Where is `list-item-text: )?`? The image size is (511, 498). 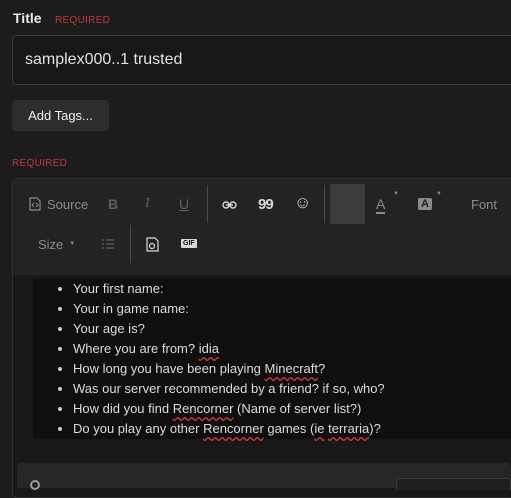
list-item-text: )? is located at coordinates (375, 428).